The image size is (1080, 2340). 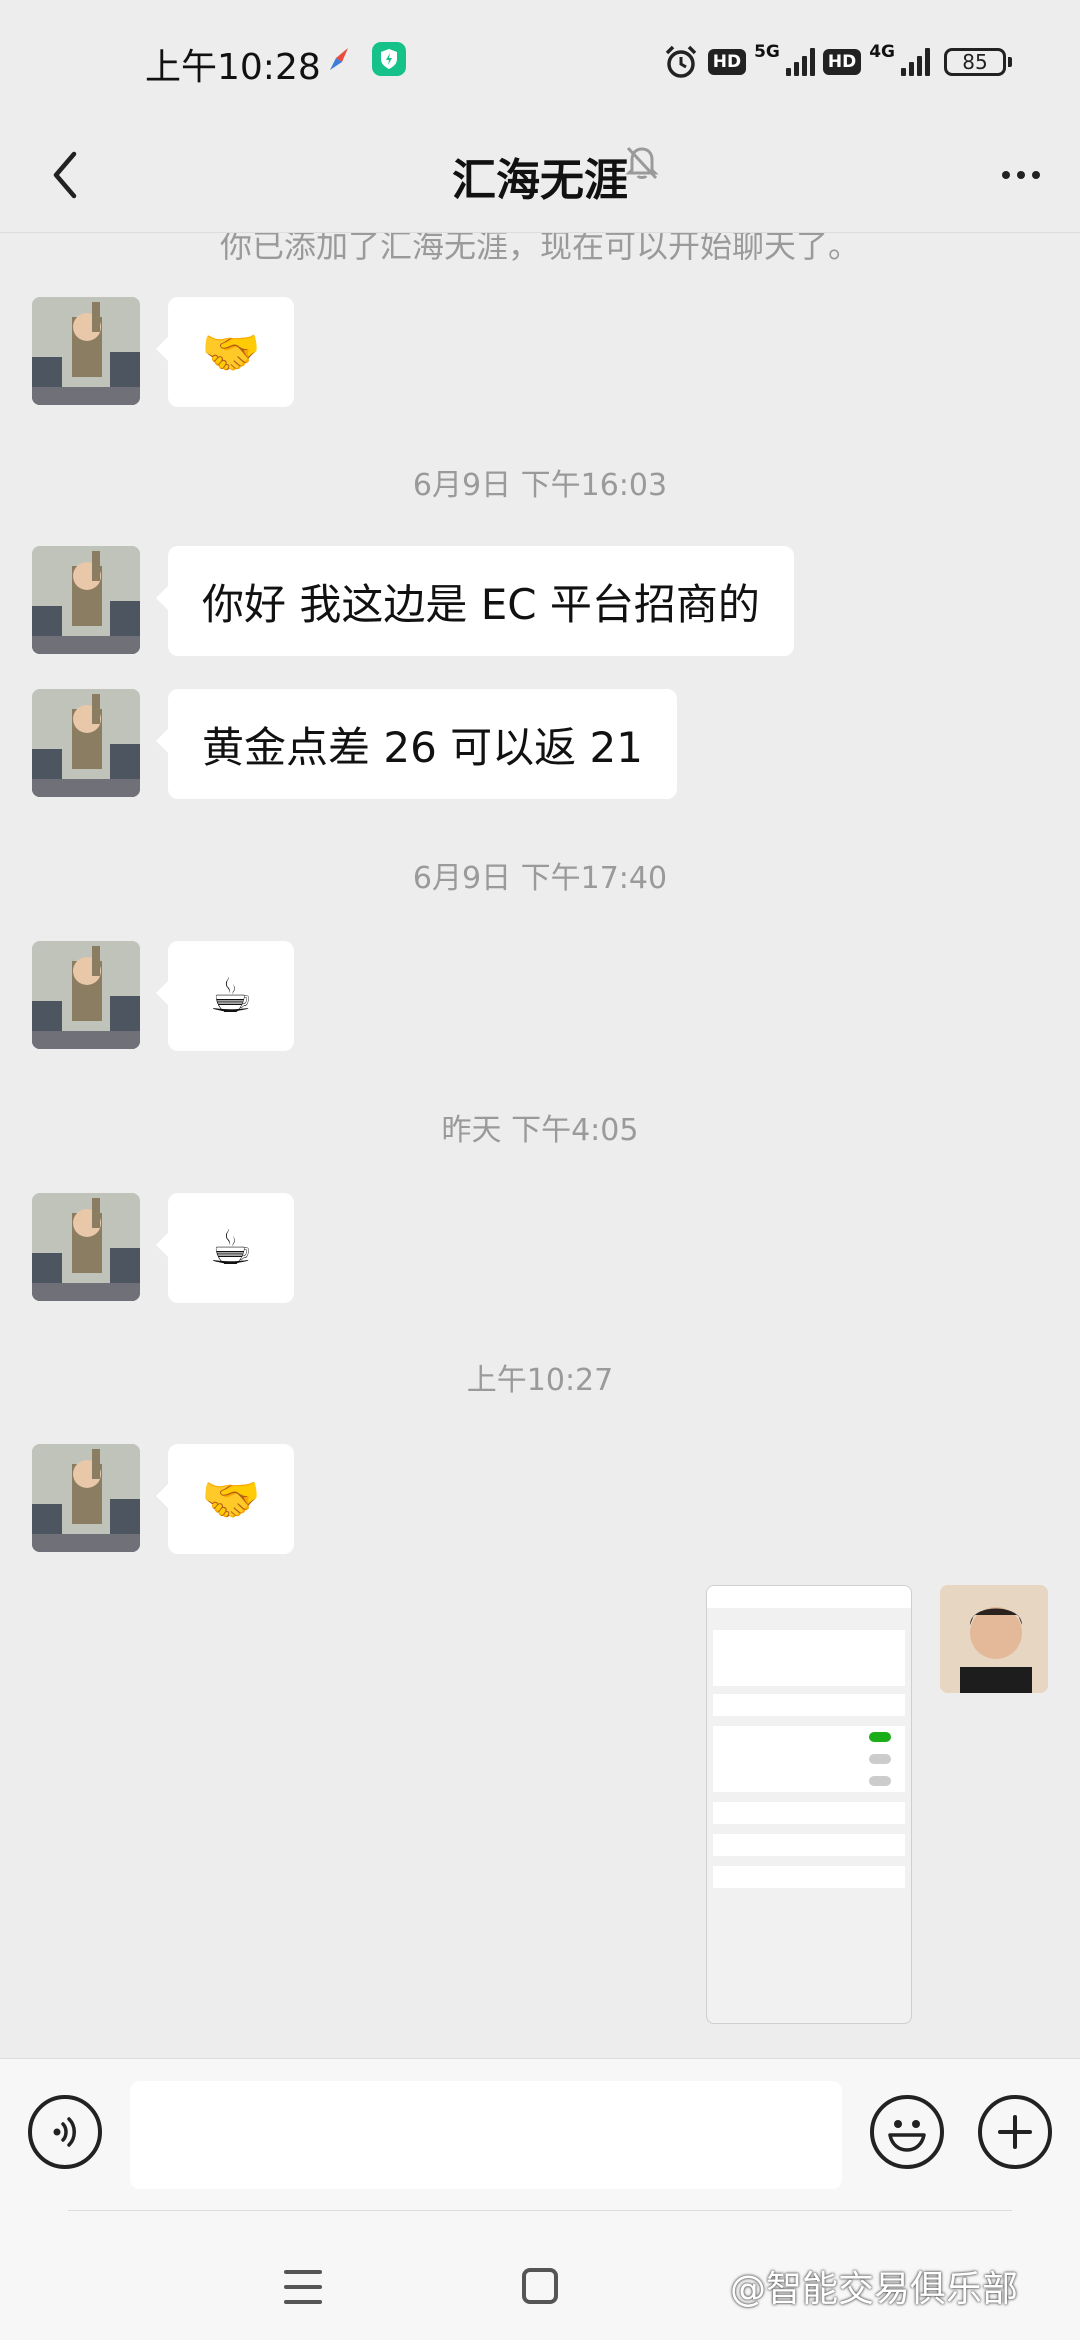 I want to click on status-indicators: HD 5G HD 4G 85, so click(x=837, y=62).